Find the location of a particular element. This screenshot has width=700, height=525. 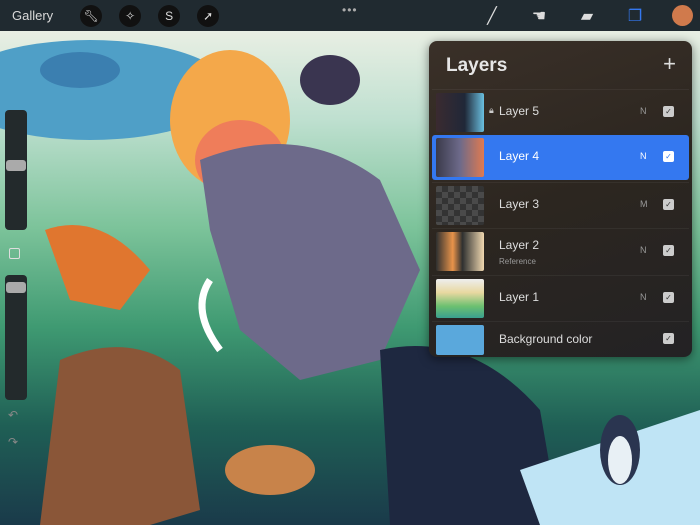

layer-name: Layer 2 is located at coordinates (519, 245).